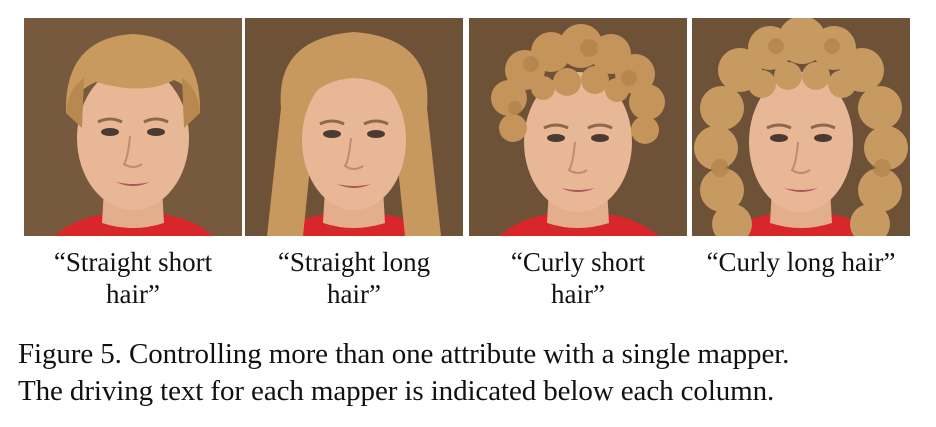  Describe the element at coordinates (578, 278) in the screenshot. I see `panel-label: “Curly short hair”` at that location.